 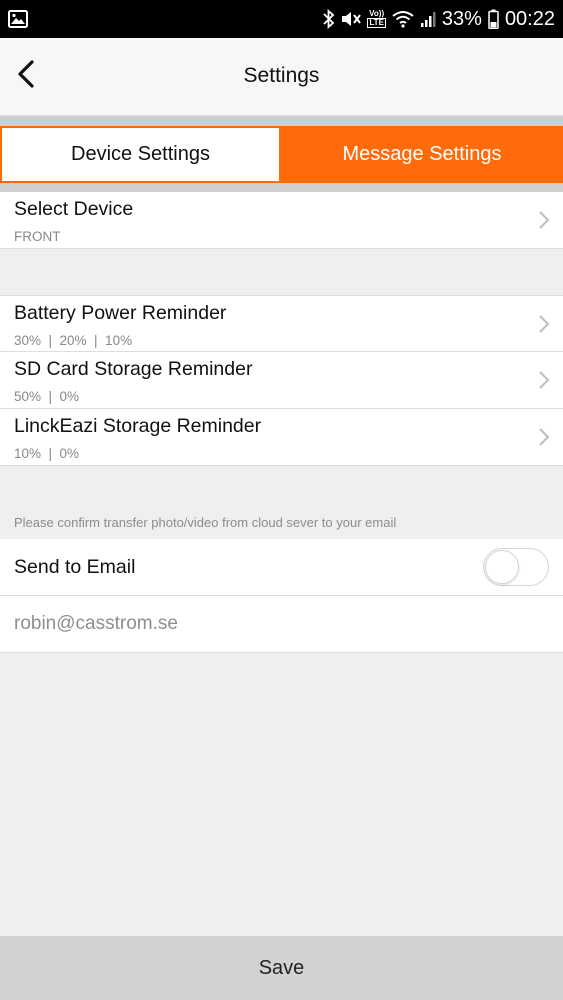 What do you see at coordinates (329, 19) in the screenshot?
I see `bluetooth-icon` at bounding box center [329, 19].